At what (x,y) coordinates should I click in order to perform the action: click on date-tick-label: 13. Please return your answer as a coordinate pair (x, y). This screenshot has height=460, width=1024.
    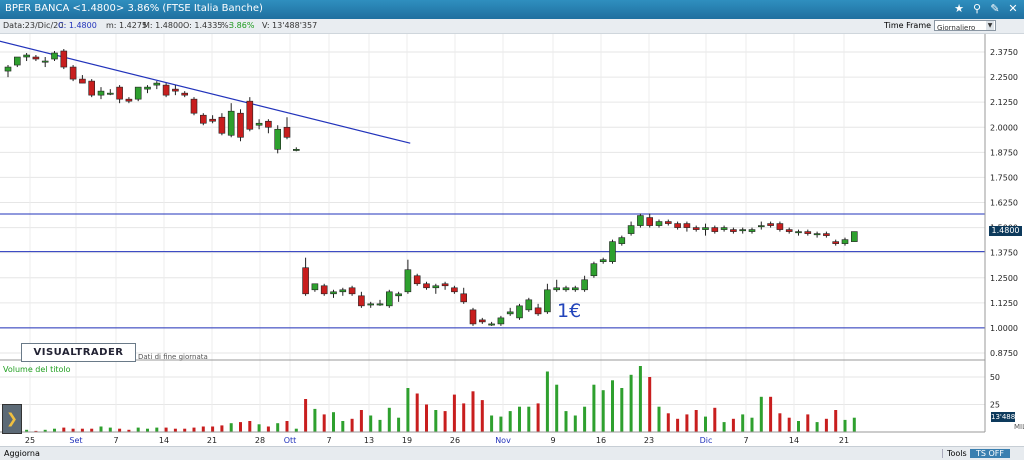
    Looking at the image, I should click on (369, 440).